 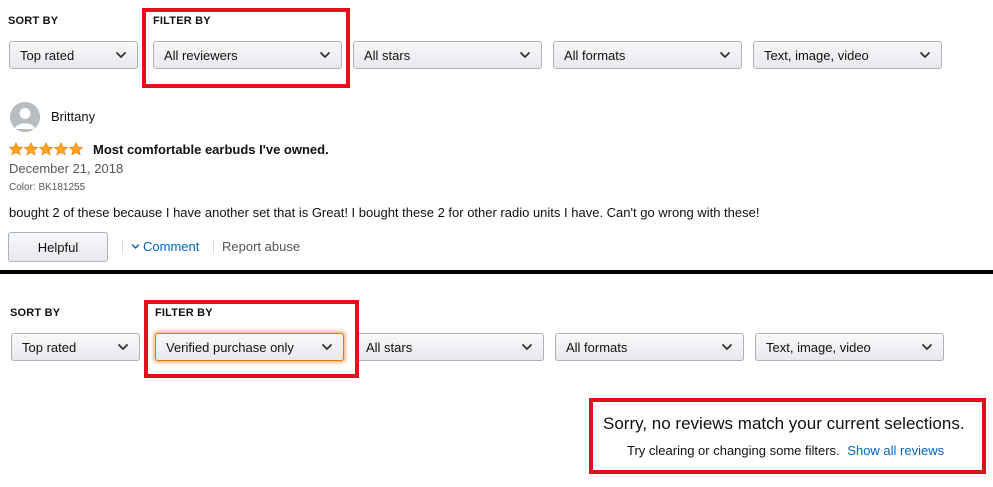 I want to click on section-divider, so click(x=496, y=272).